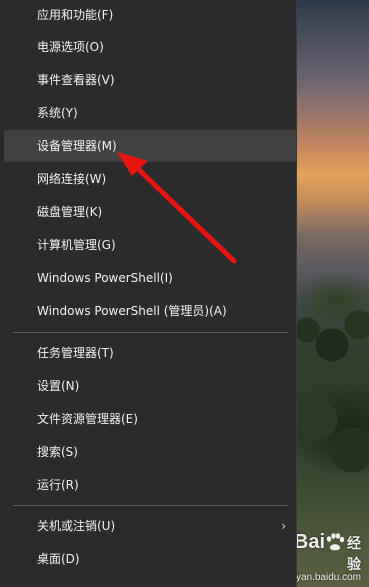 Image resolution: width=369 pixels, height=587 pixels. What do you see at coordinates (150, 353) in the screenshot?
I see `menu-item-task-manager: 任务管理器(T)` at bounding box center [150, 353].